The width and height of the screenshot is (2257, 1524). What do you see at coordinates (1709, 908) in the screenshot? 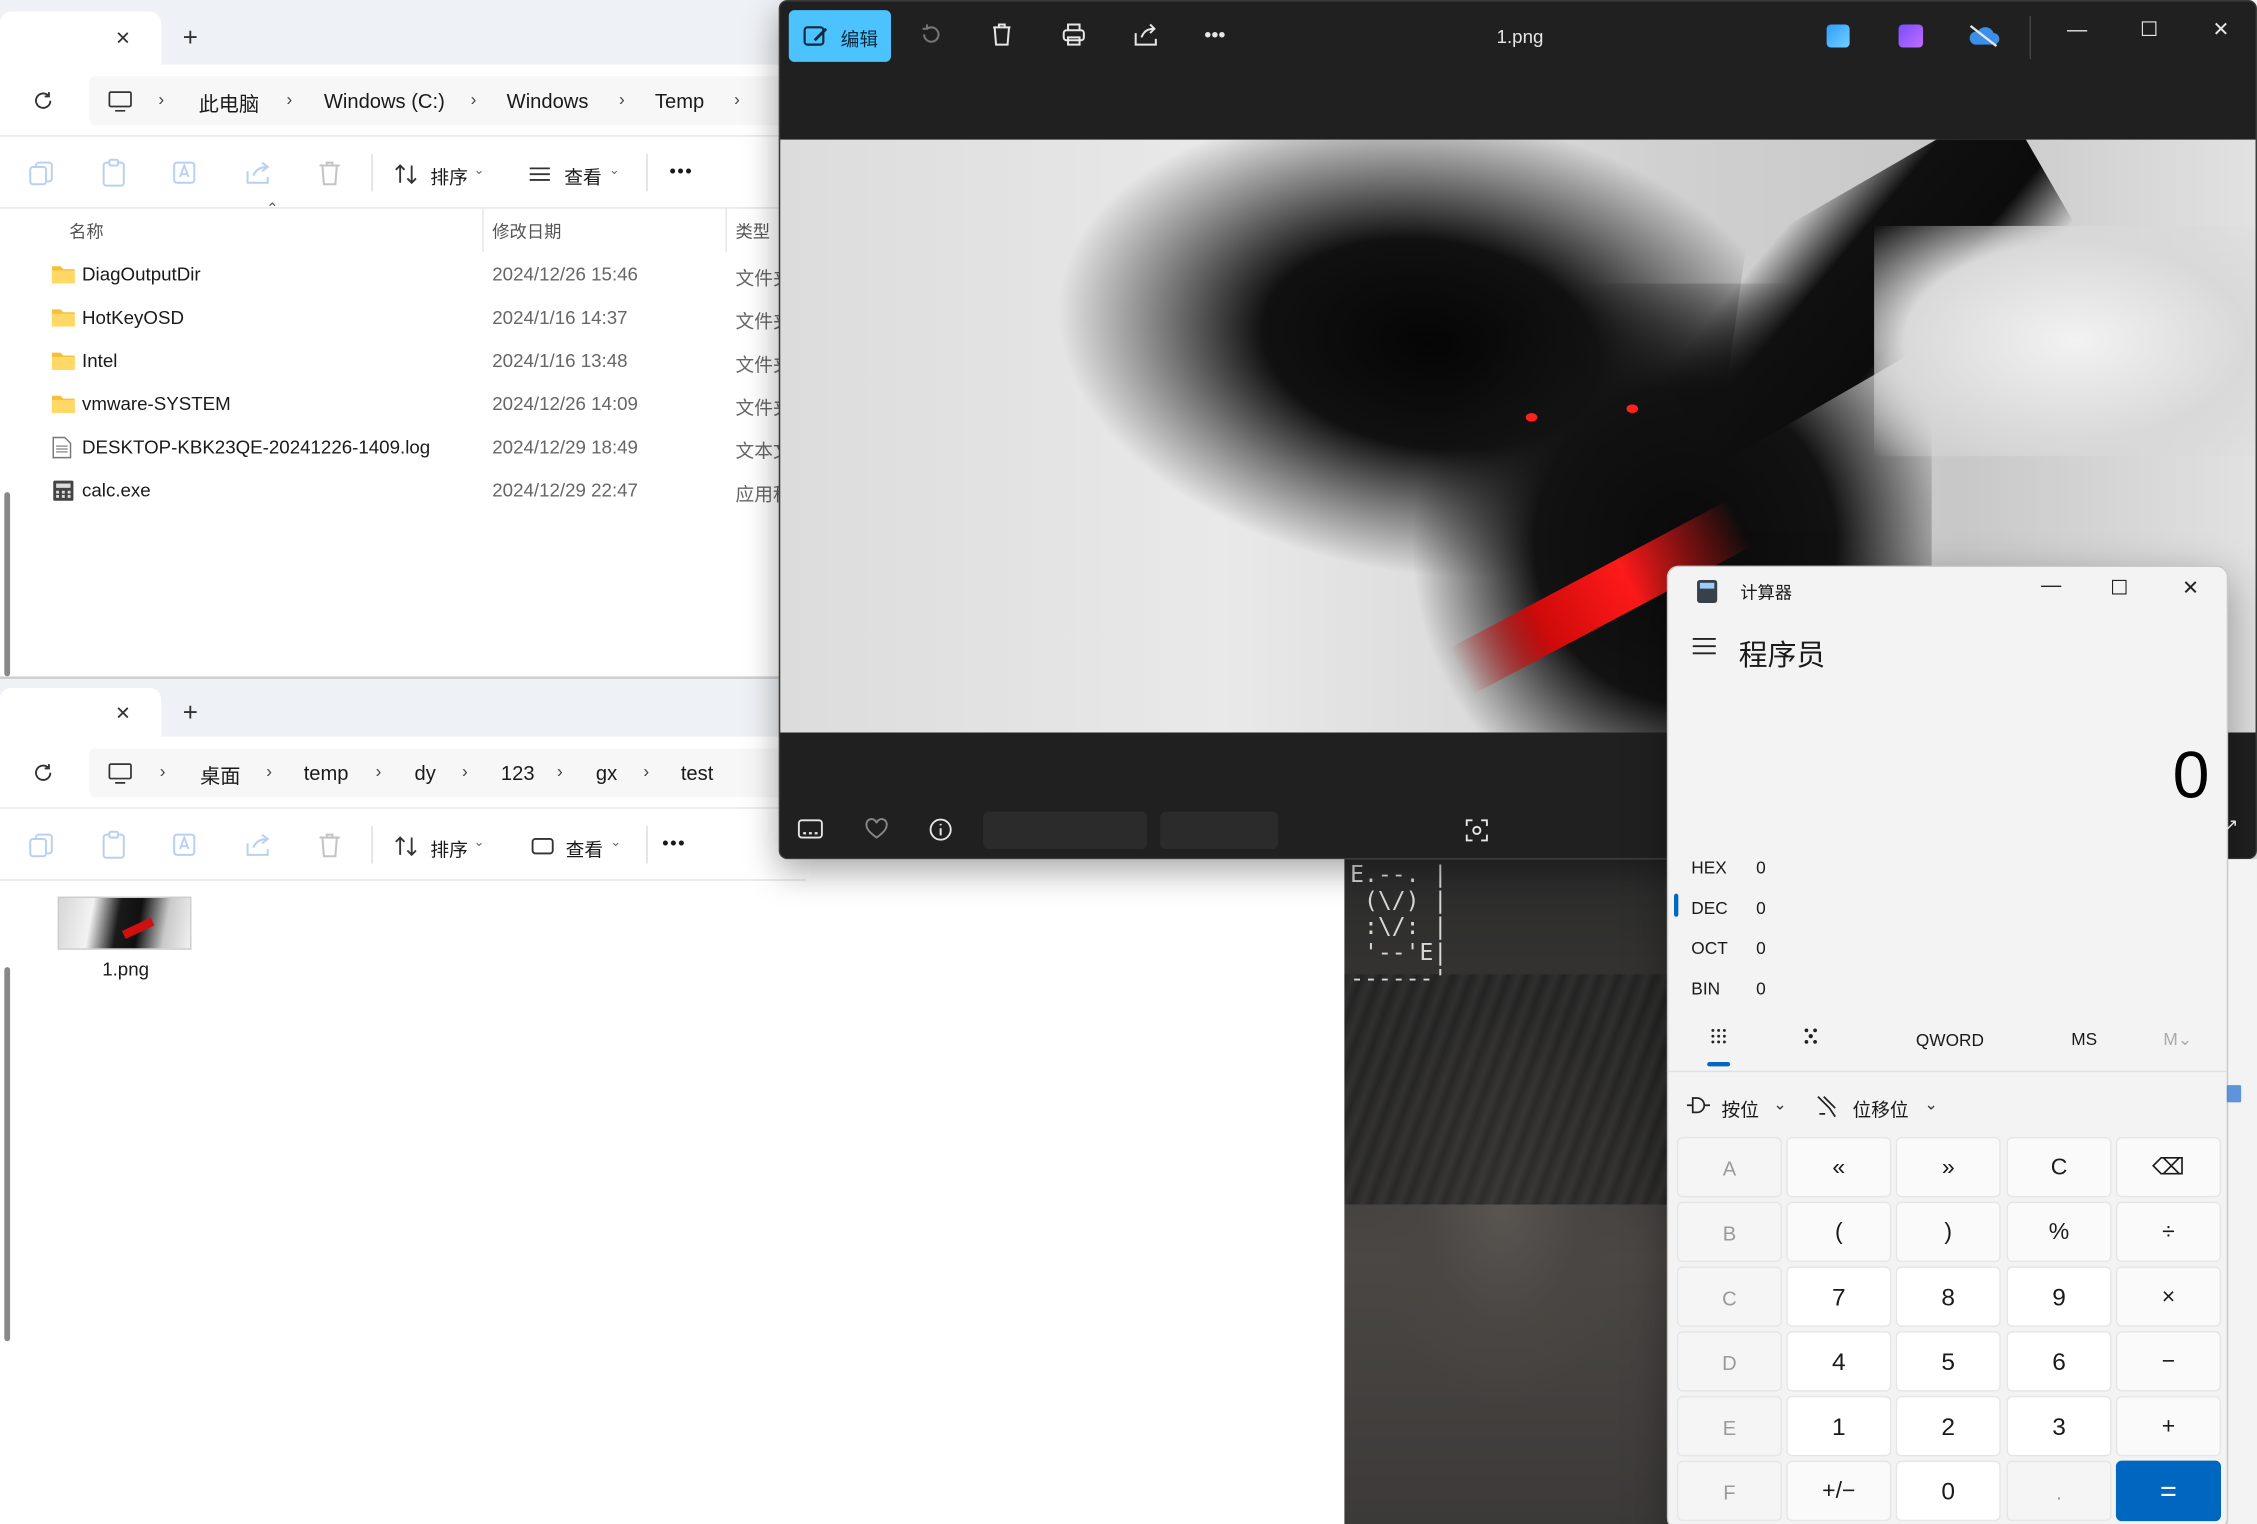
I see `base-dec-label: DEC` at bounding box center [1709, 908].